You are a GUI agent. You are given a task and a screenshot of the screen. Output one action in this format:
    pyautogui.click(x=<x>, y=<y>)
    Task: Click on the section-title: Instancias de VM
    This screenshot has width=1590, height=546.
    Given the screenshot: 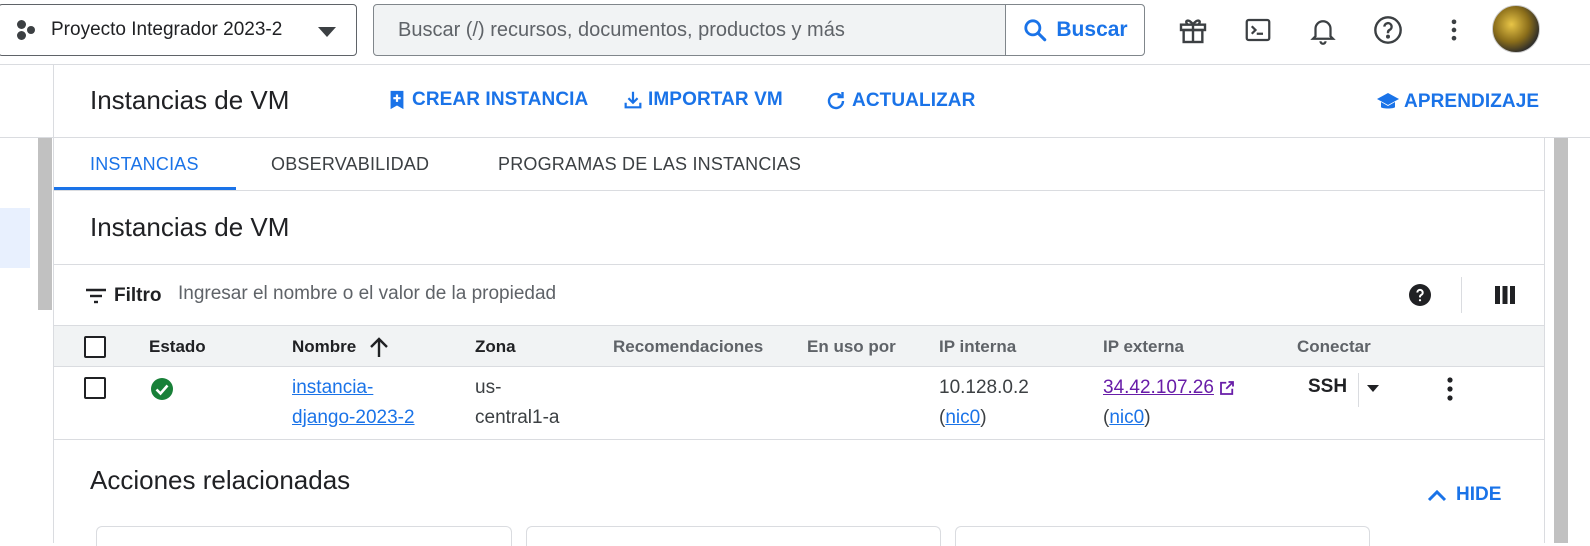 What is the action you would take?
    pyautogui.click(x=190, y=227)
    